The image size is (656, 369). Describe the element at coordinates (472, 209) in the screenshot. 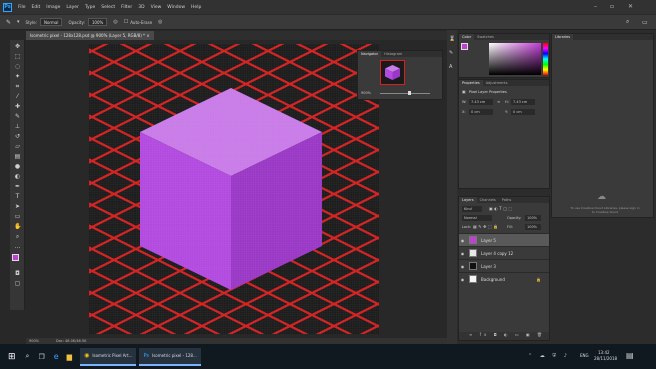

I see `layer-filter-kind: Kind` at that location.